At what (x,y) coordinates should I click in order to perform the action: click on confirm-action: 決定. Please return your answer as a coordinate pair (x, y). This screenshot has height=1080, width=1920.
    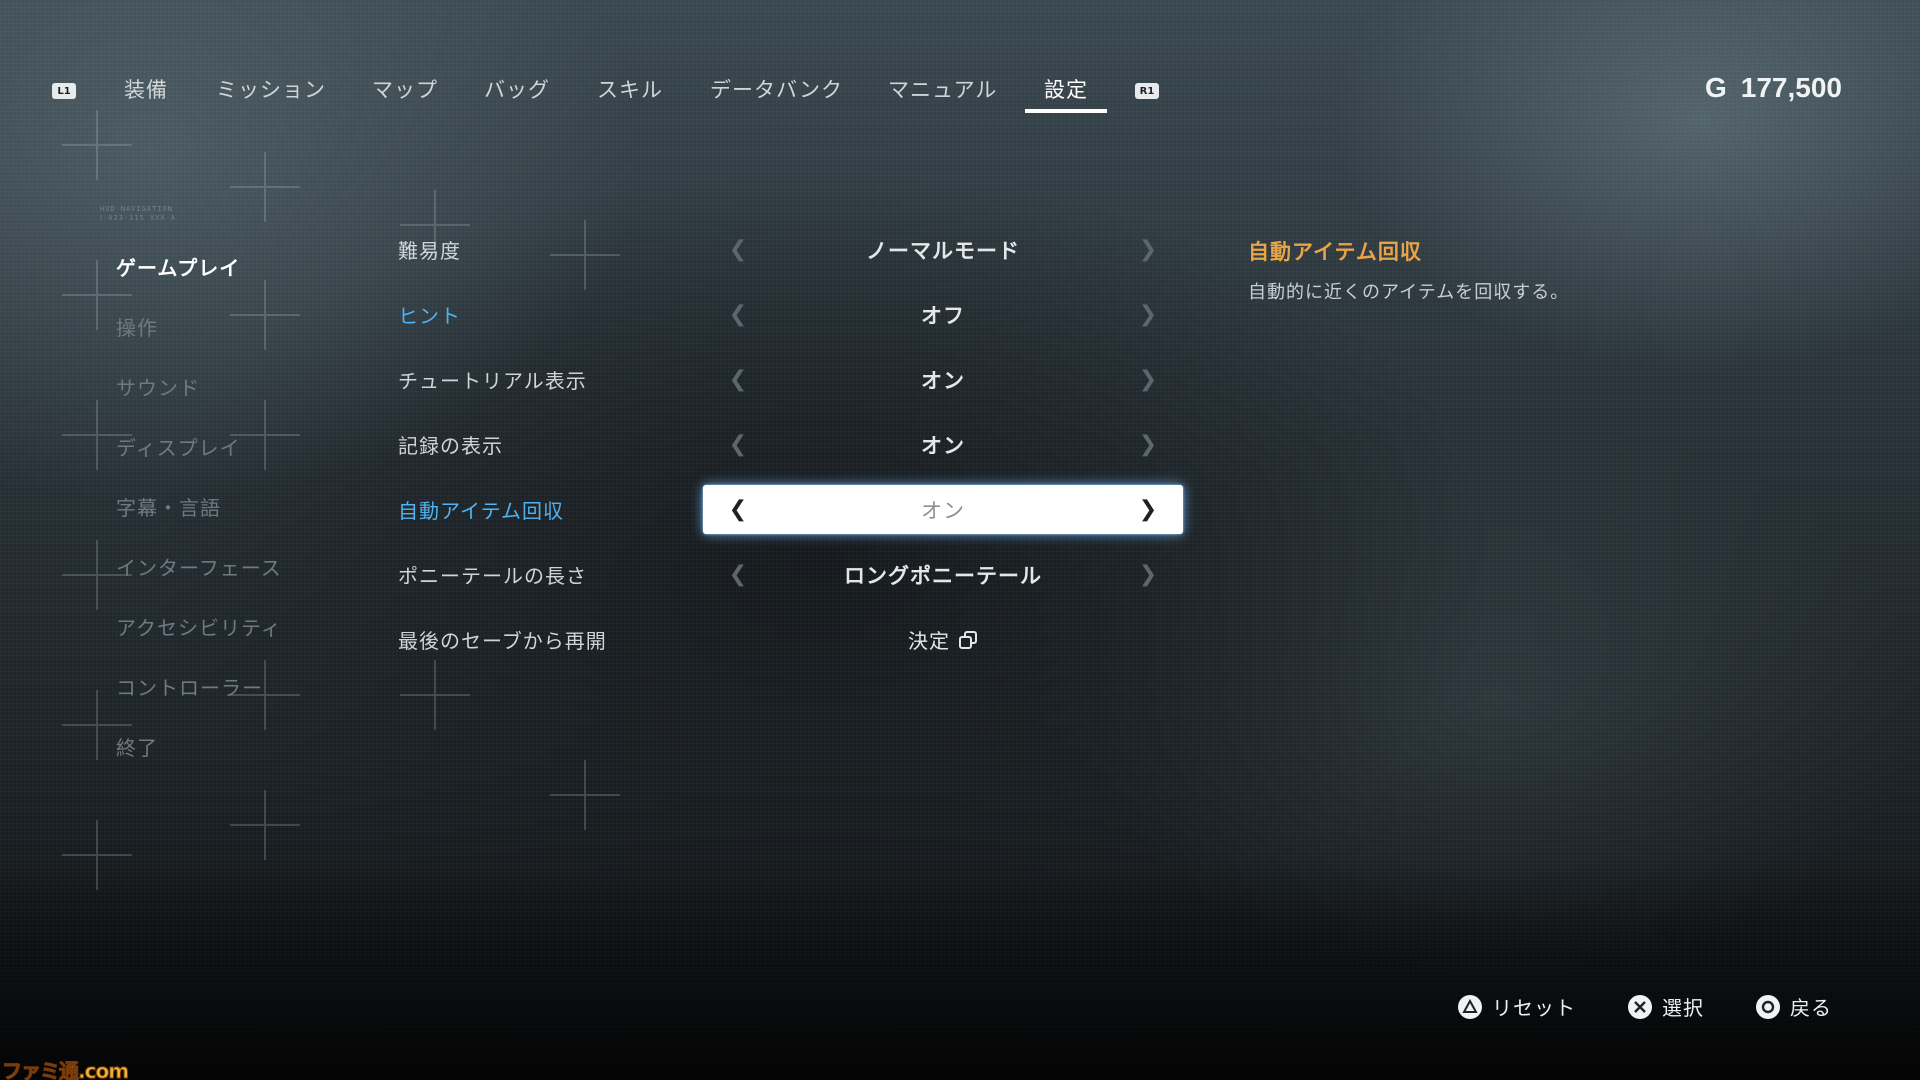
    Looking at the image, I should click on (943, 639).